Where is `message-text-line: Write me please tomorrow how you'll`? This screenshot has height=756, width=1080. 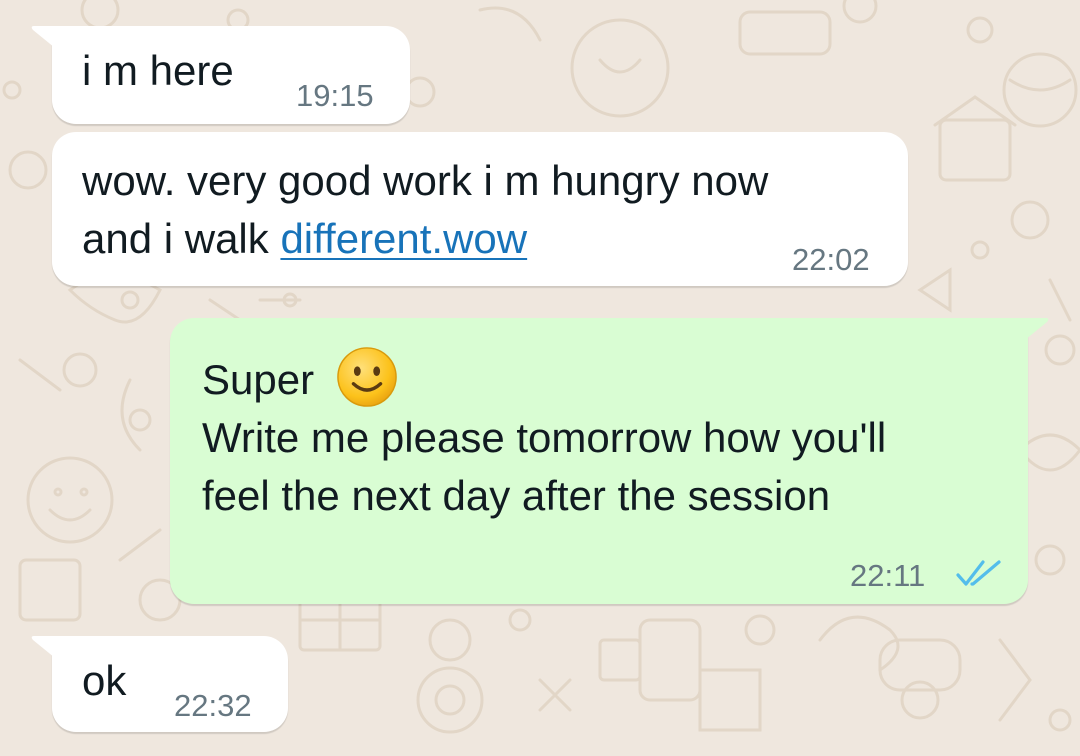 message-text-line: Write me please tomorrow how you'll is located at coordinates (544, 437).